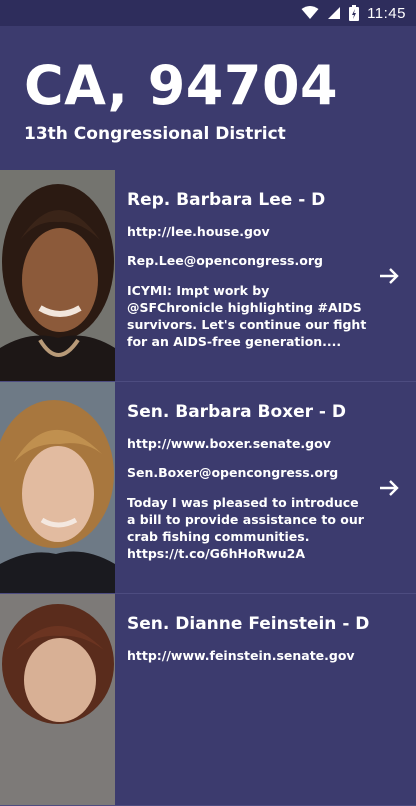 The width and height of the screenshot is (416, 806). I want to click on cell-signal-icon, so click(334, 13).